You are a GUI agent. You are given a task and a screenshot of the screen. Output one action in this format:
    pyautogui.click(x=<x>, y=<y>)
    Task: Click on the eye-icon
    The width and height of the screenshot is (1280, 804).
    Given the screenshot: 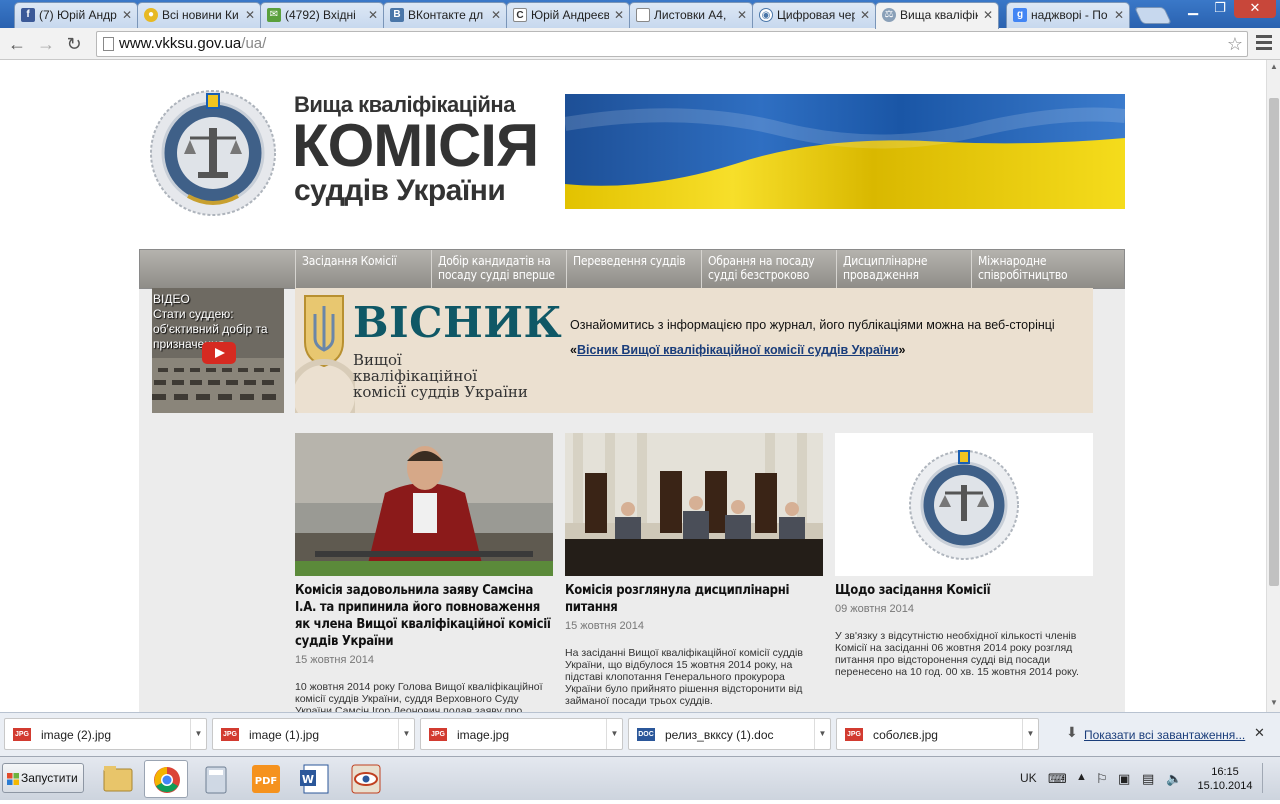 What is the action you would take?
    pyautogui.click(x=366, y=779)
    